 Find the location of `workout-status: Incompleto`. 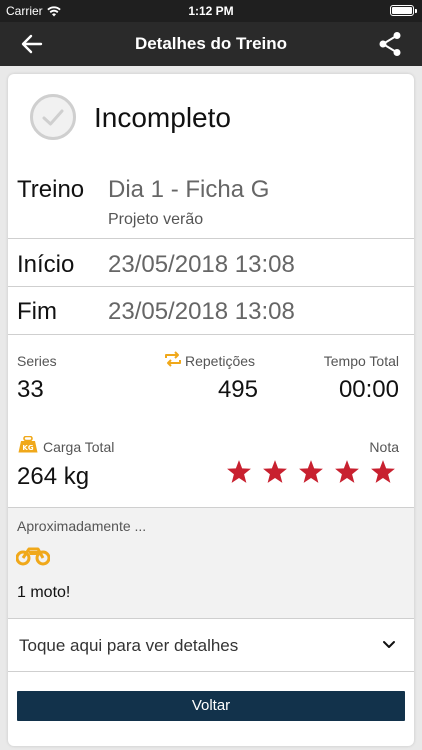

workout-status: Incompleto is located at coordinates (162, 117).